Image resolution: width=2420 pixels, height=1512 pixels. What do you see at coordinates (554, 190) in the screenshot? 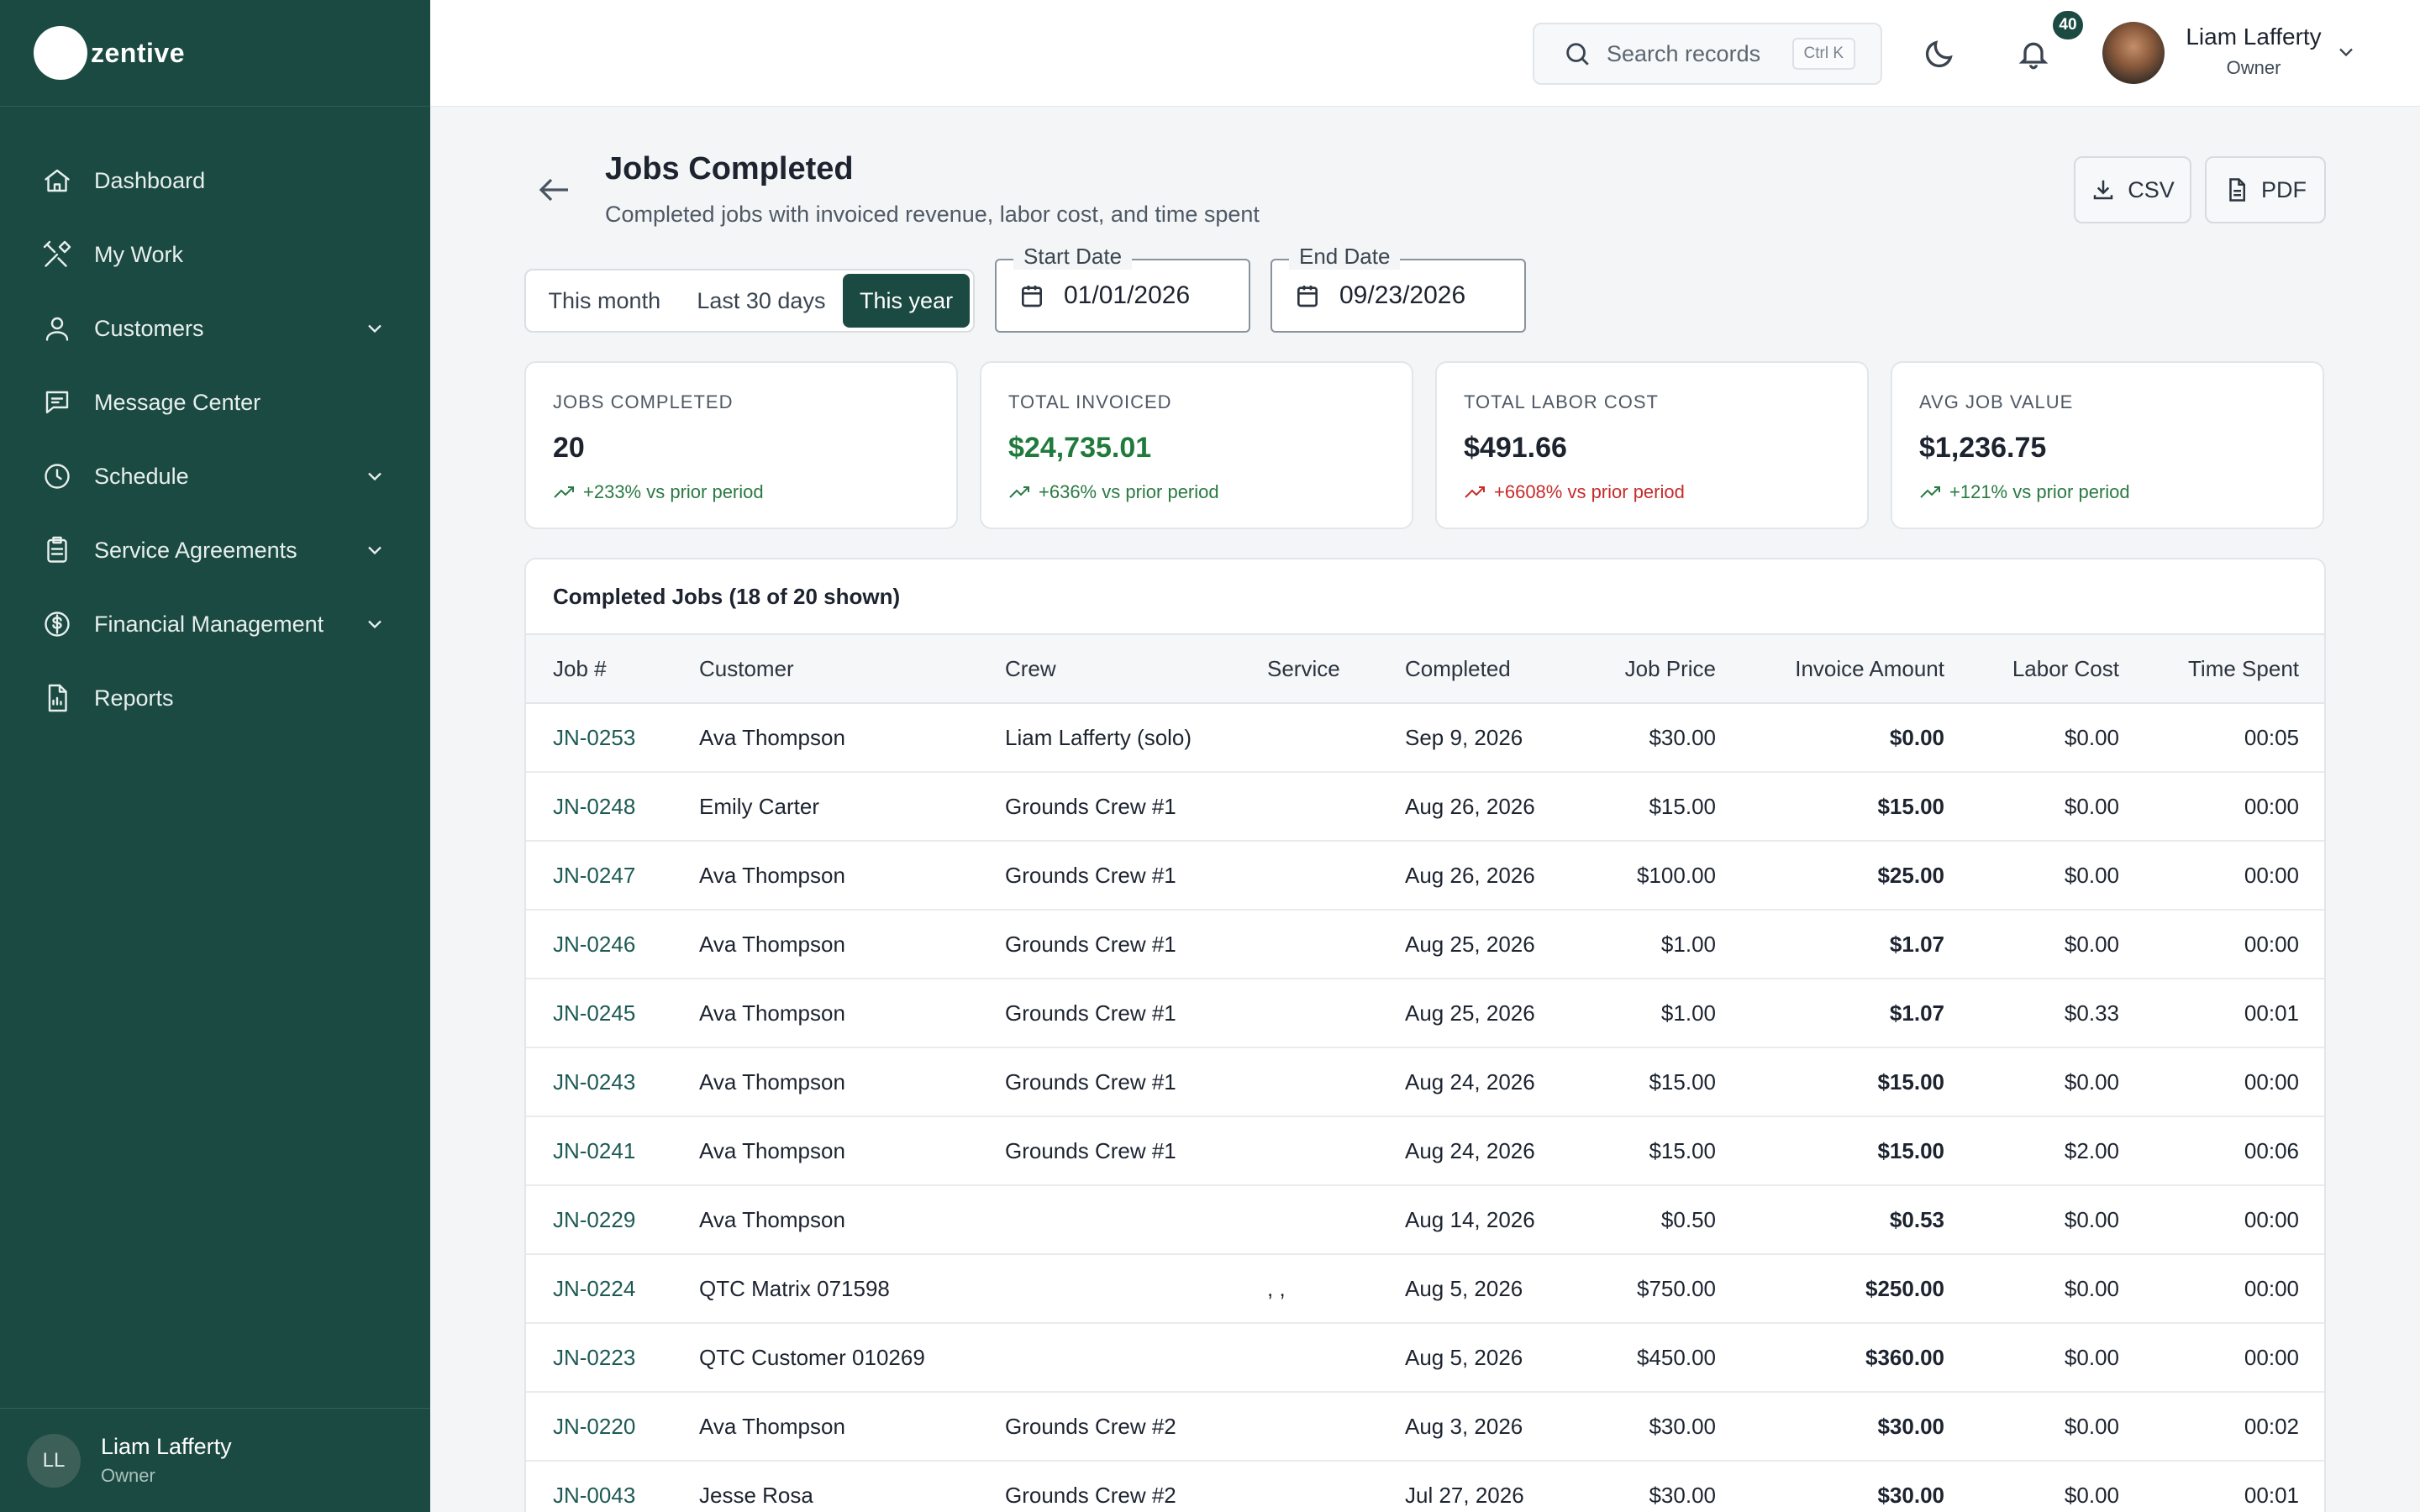
I see `back-arrow-icon` at bounding box center [554, 190].